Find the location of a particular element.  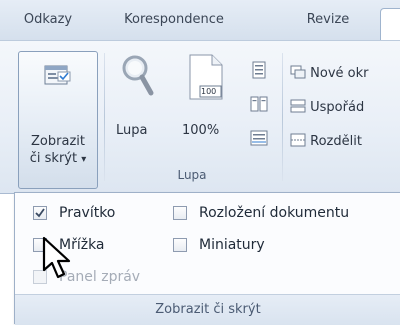

show-hide-label-line2: či skrýt ▾ is located at coordinates (58, 158).